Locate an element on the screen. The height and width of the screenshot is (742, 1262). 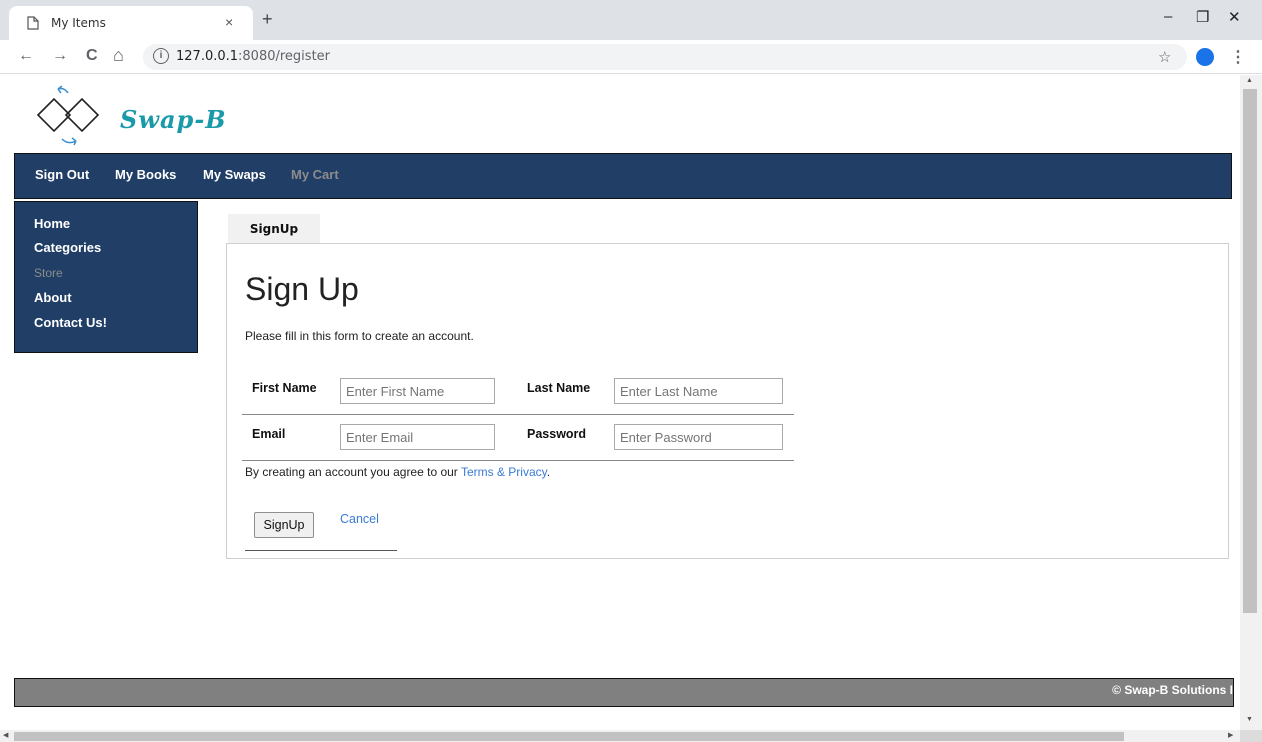
scrollbar-corner is located at coordinates (1251, 736).